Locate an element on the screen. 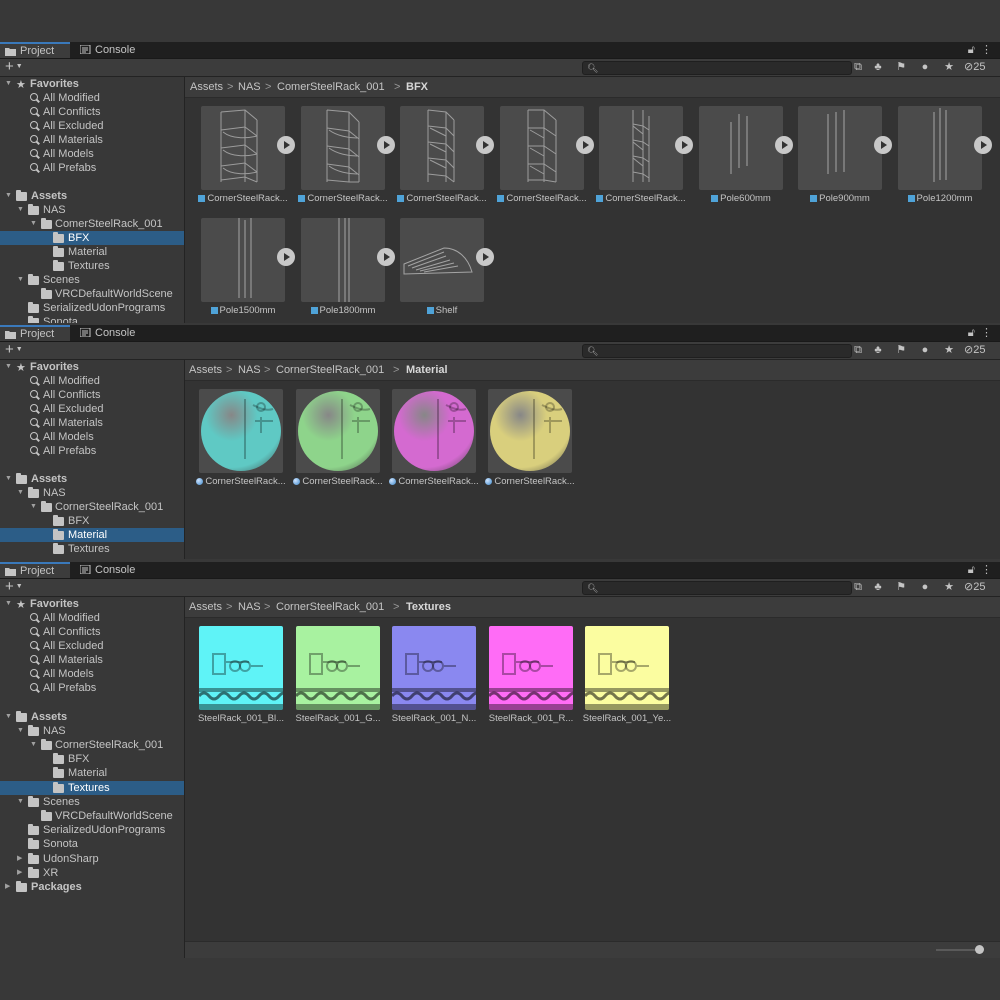 The height and width of the screenshot is (1000, 1000). zoom-slider-handle is located at coordinates (979, 949).